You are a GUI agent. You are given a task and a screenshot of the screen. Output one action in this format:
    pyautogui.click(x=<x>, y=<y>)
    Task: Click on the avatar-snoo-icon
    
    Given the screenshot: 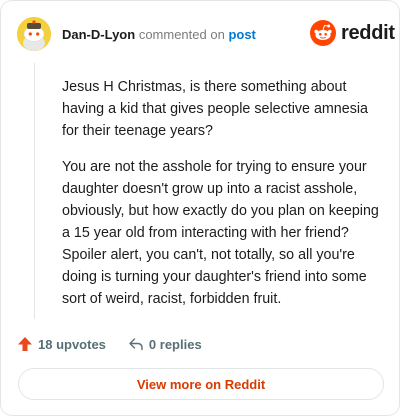 What is the action you would take?
    pyautogui.click(x=34, y=34)
    